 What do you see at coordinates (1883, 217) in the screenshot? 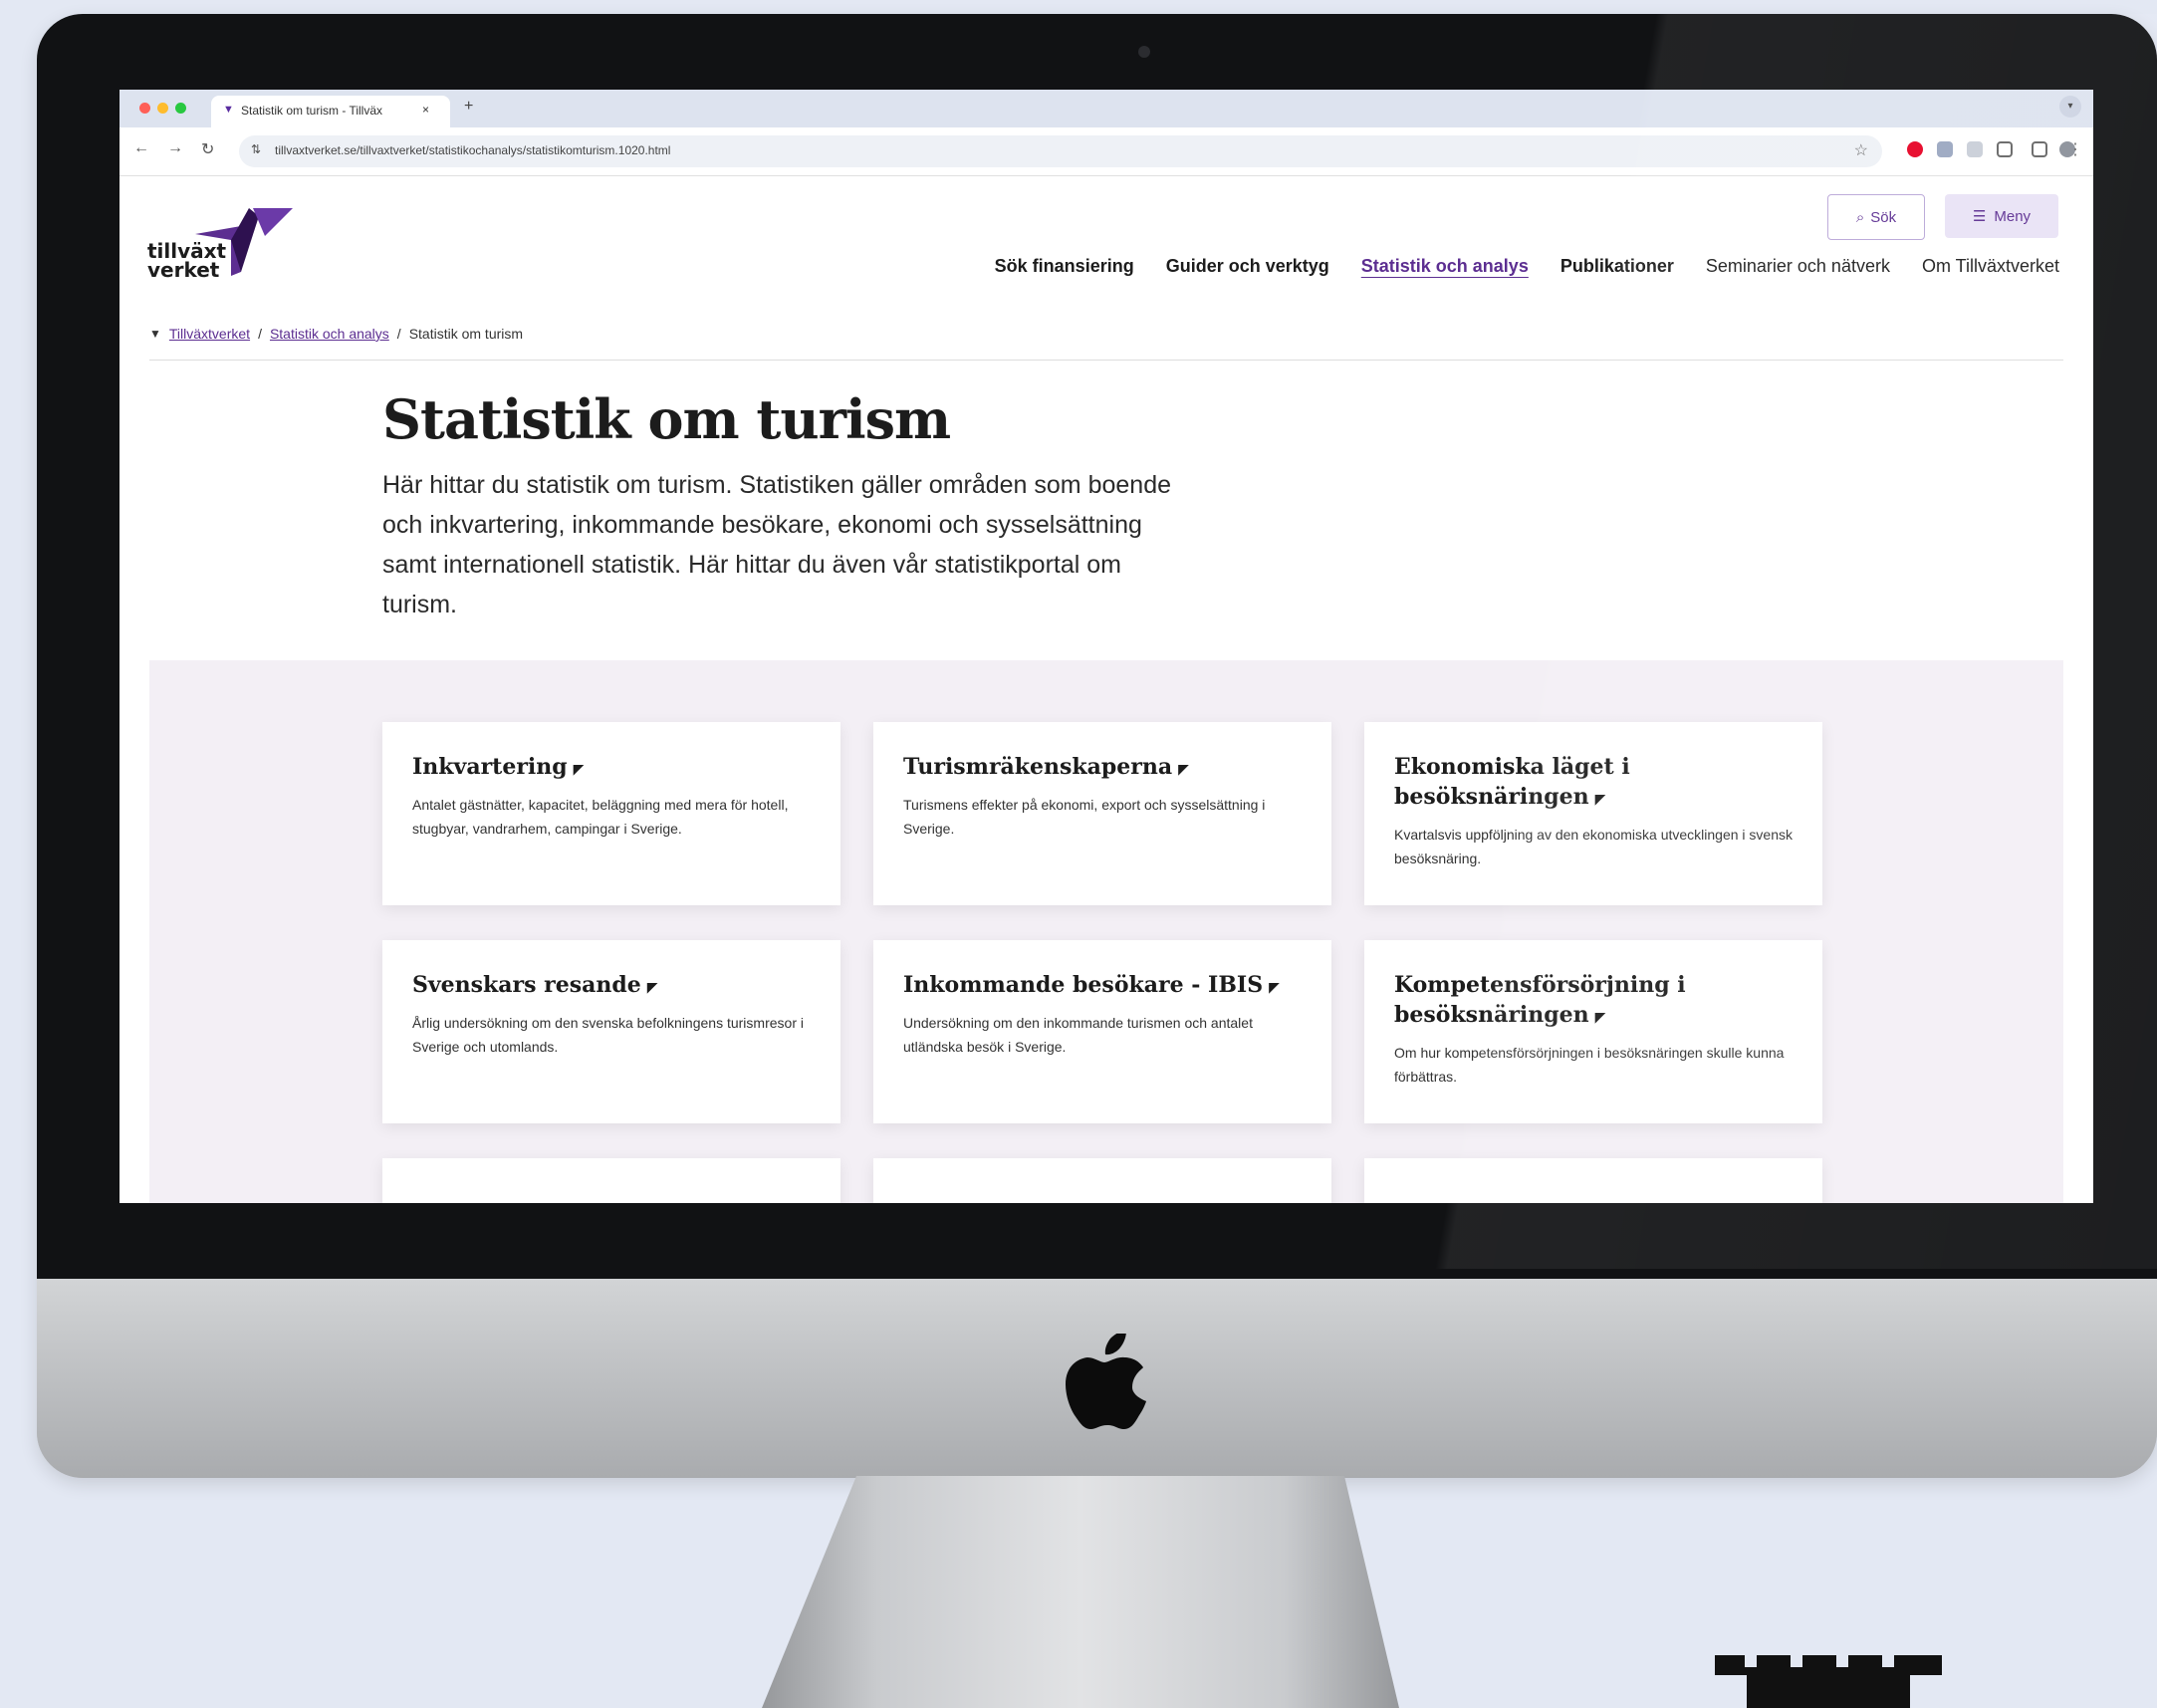
I see `search-label: Sök` at bounding box center [1883, 217].